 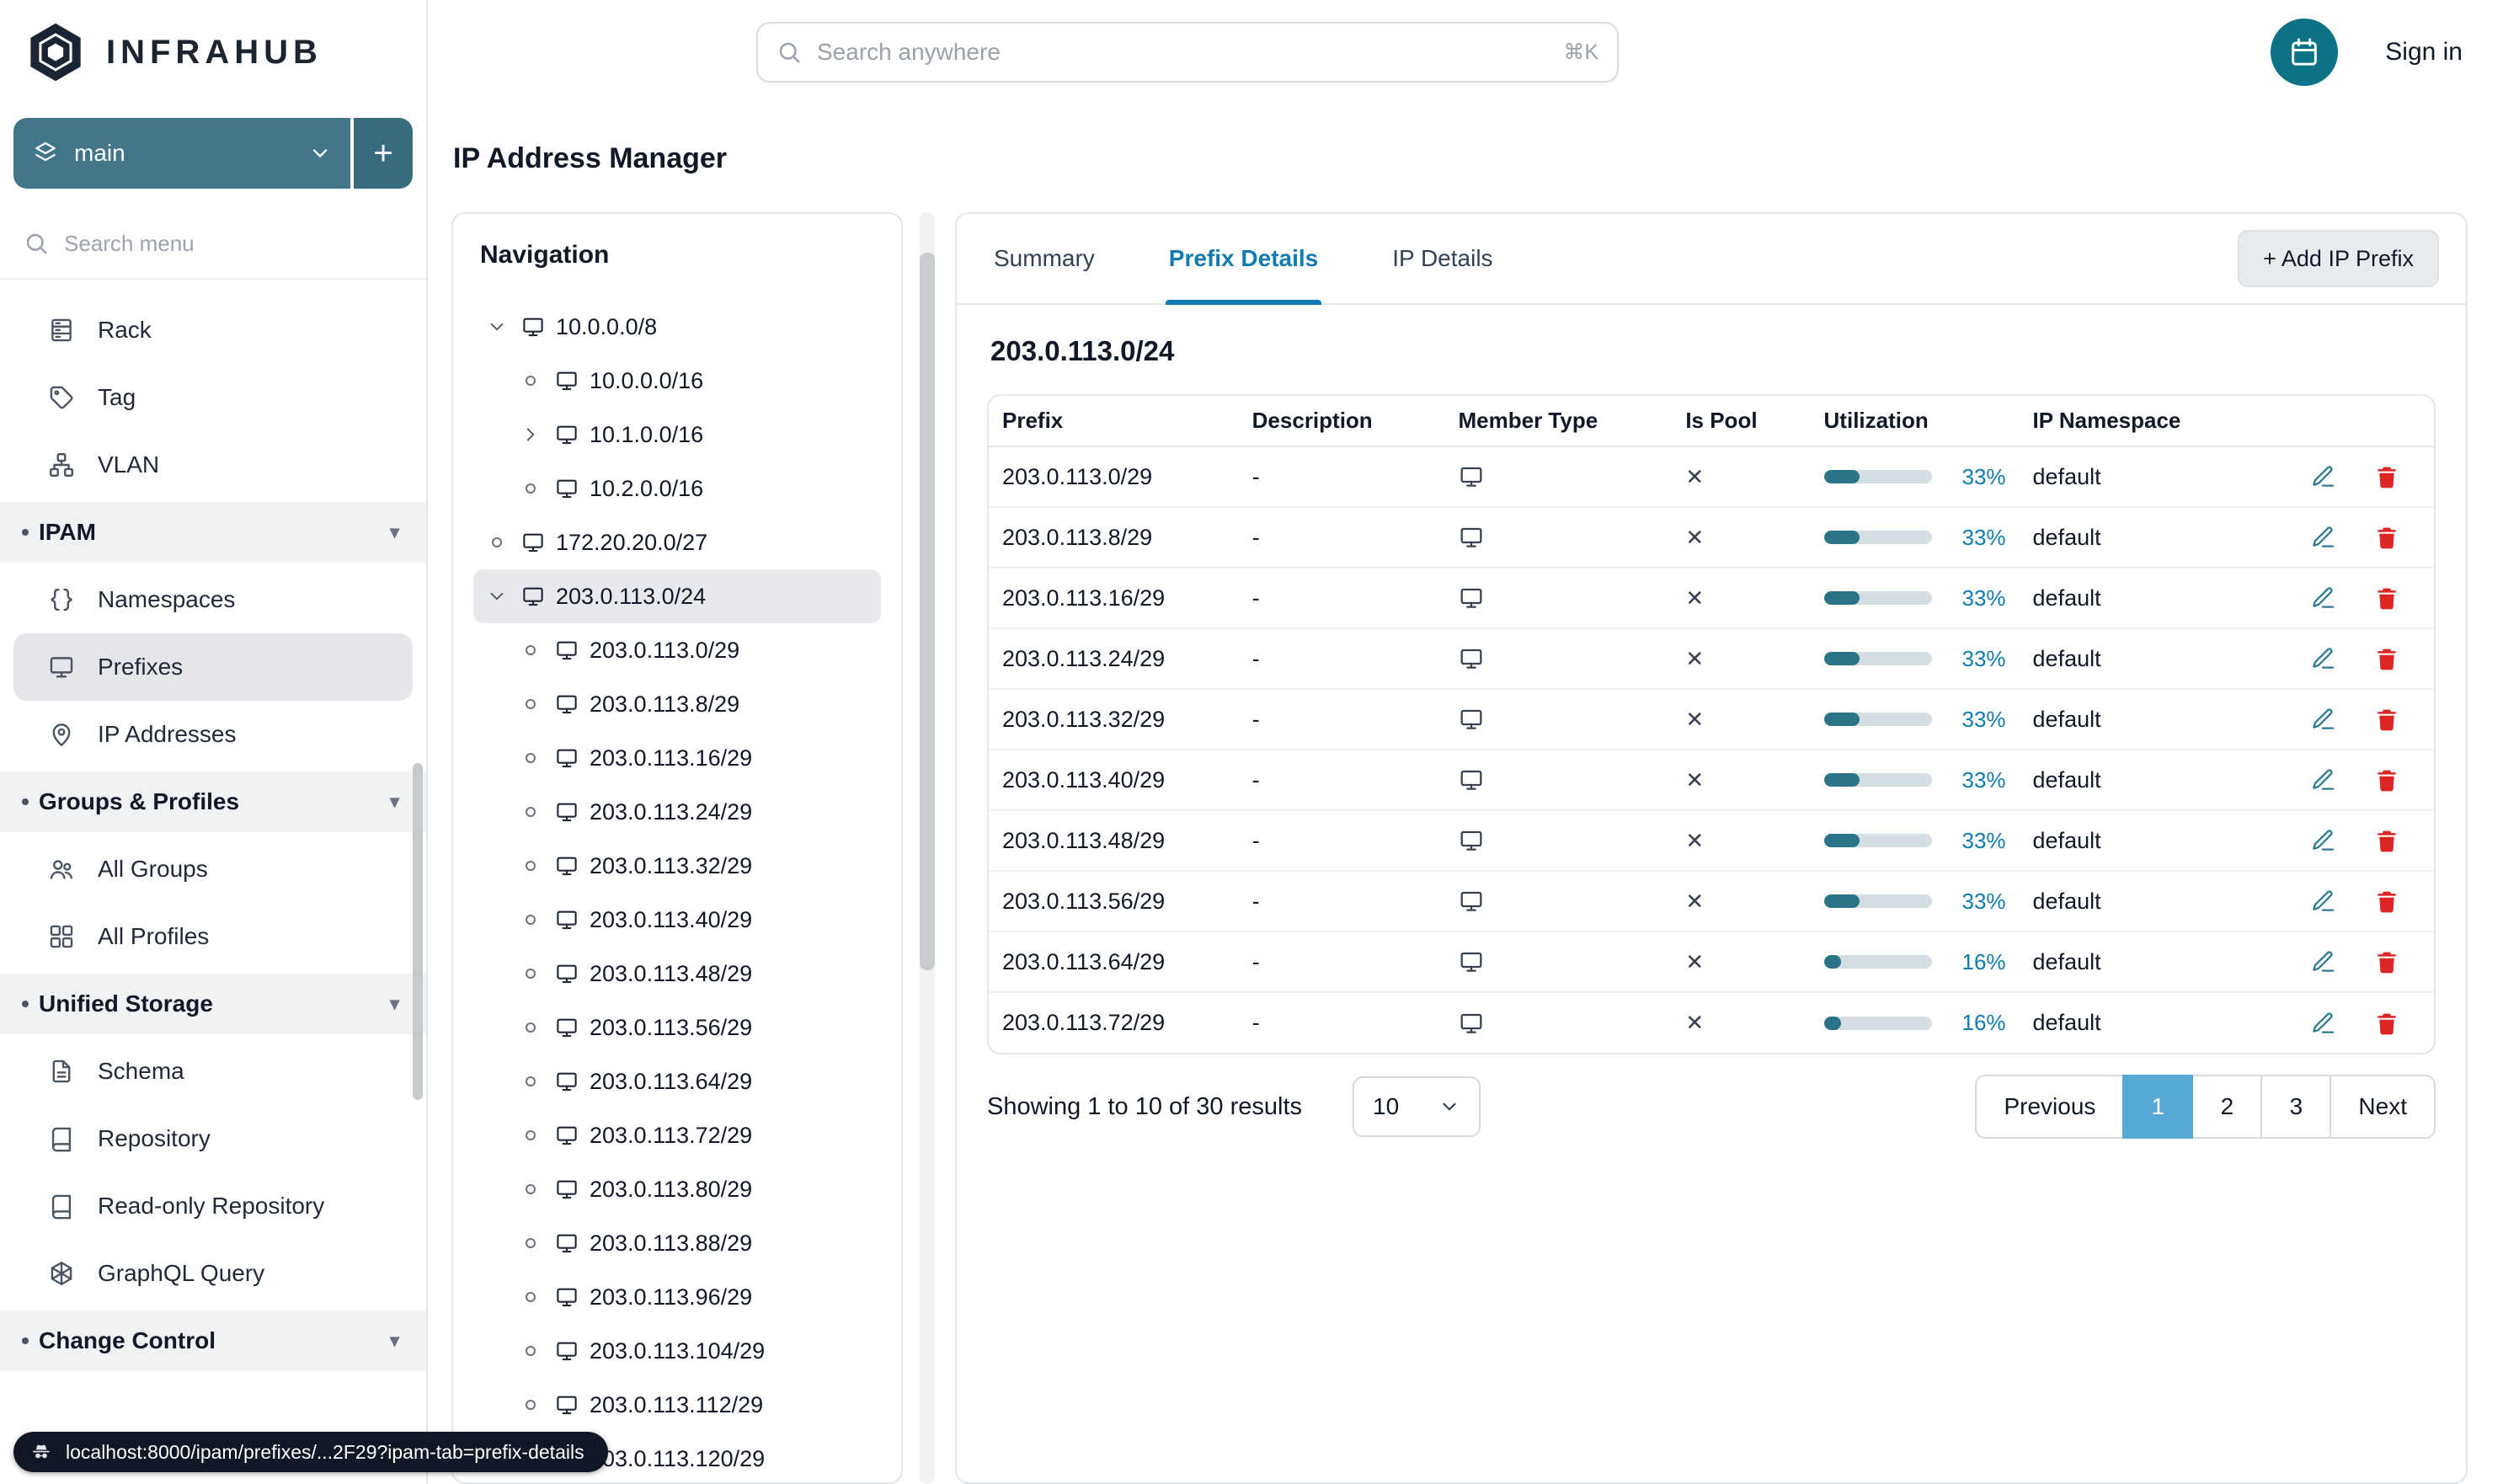 What do you see at coordinates (677, 489) in the screenshot?
I see `tree-item: 10.2.0.0/16` at bounding box center [677, 489].